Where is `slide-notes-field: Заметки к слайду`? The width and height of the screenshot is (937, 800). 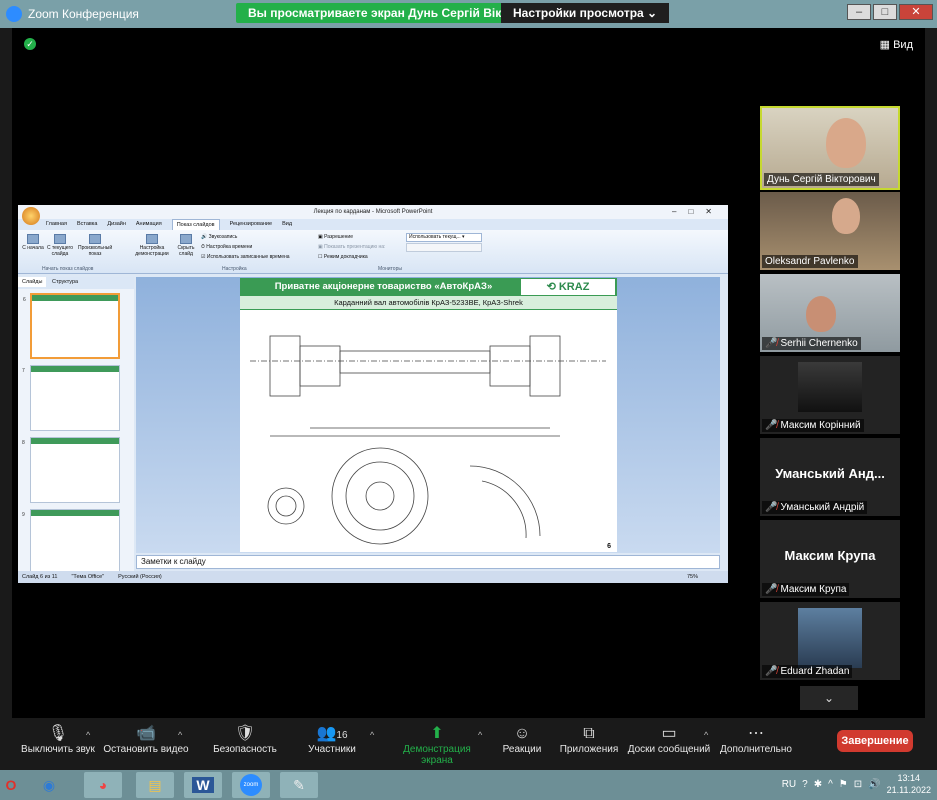
slide-notes-field: Заметки к слайду is located at coordinates (428, 562).